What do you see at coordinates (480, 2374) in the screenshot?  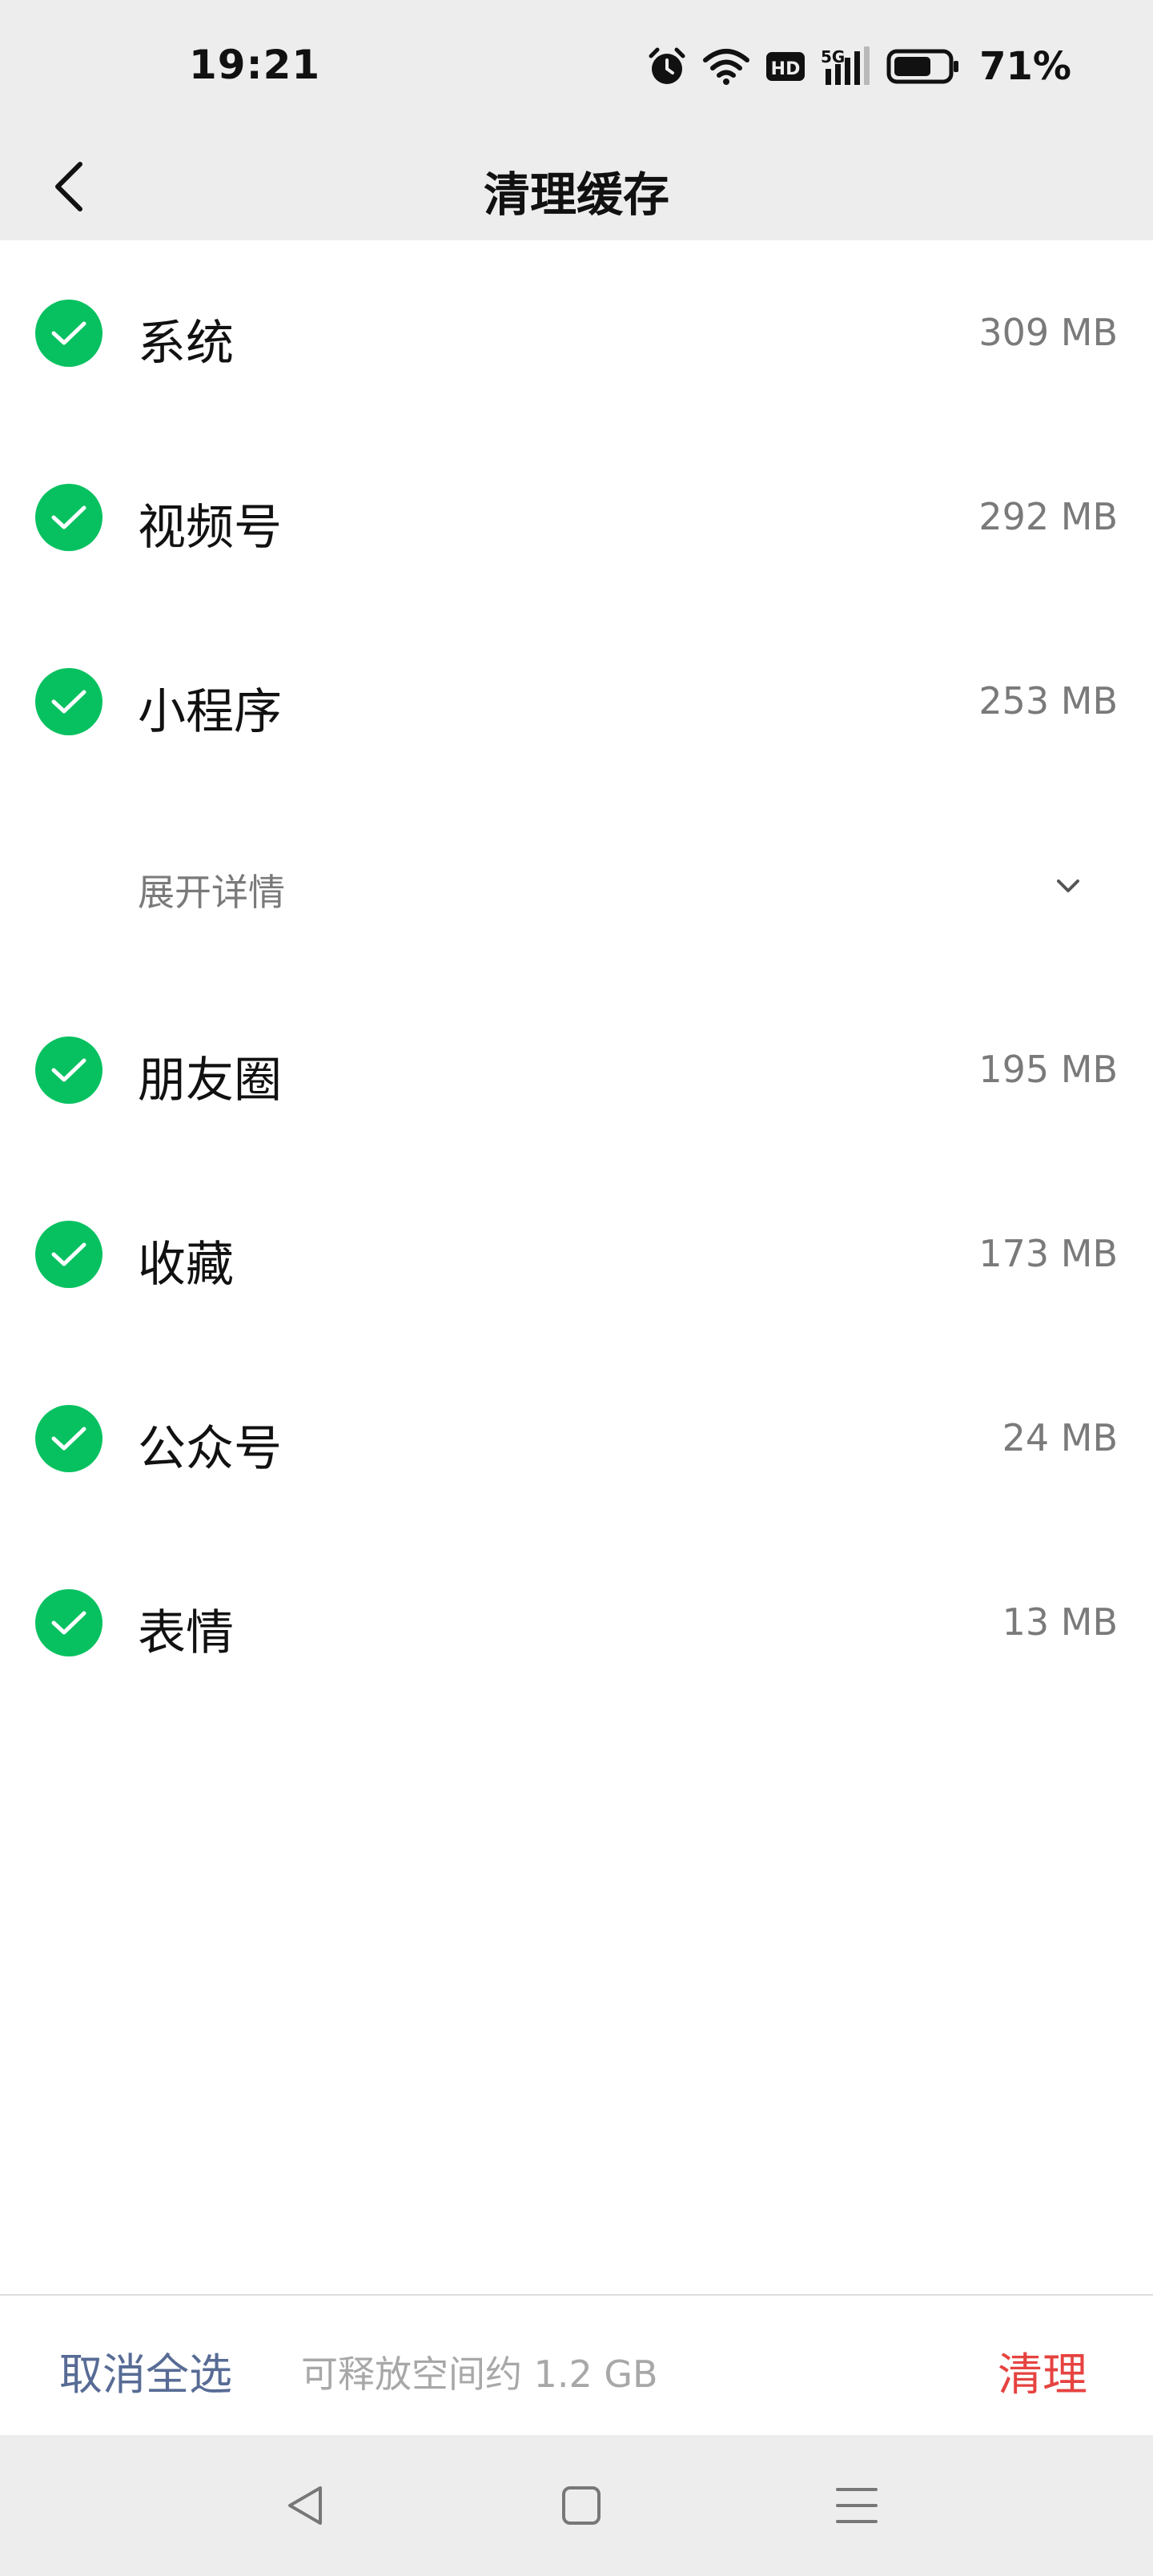 I see `free-space-text: 可释放空间约 1.2 GB` at bounding box center [480, 2374].